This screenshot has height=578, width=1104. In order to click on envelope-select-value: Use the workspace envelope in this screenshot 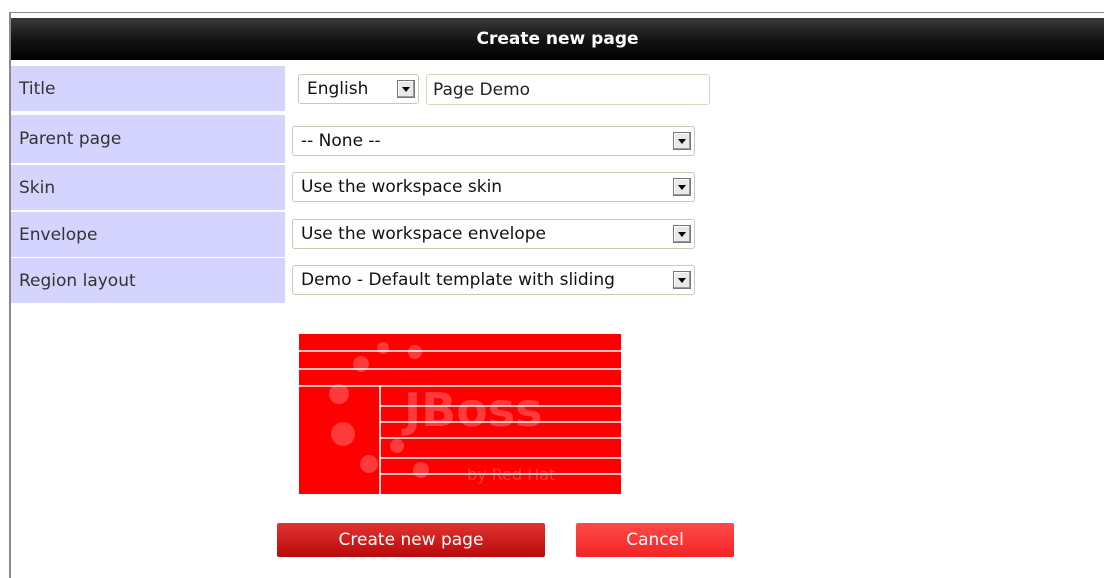, I will do `click(424, 234)`.